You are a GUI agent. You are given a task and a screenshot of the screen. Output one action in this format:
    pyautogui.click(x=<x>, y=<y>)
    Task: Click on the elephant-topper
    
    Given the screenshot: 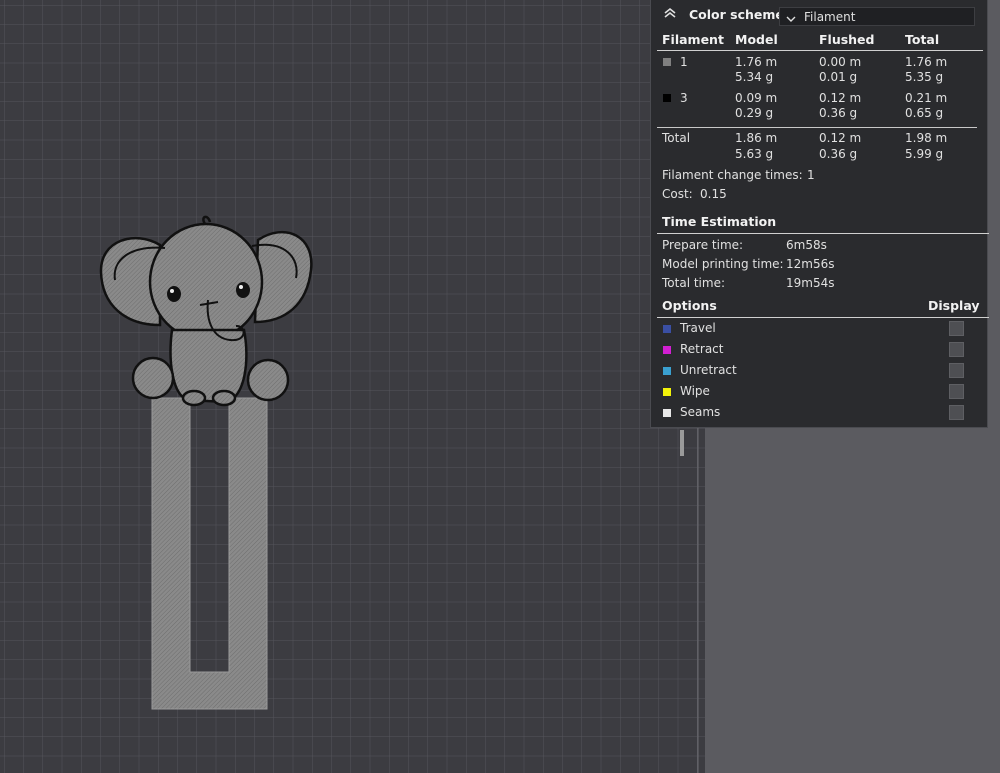 What is the action you would take?
    pyautogui.click(x=206, y=311)
    